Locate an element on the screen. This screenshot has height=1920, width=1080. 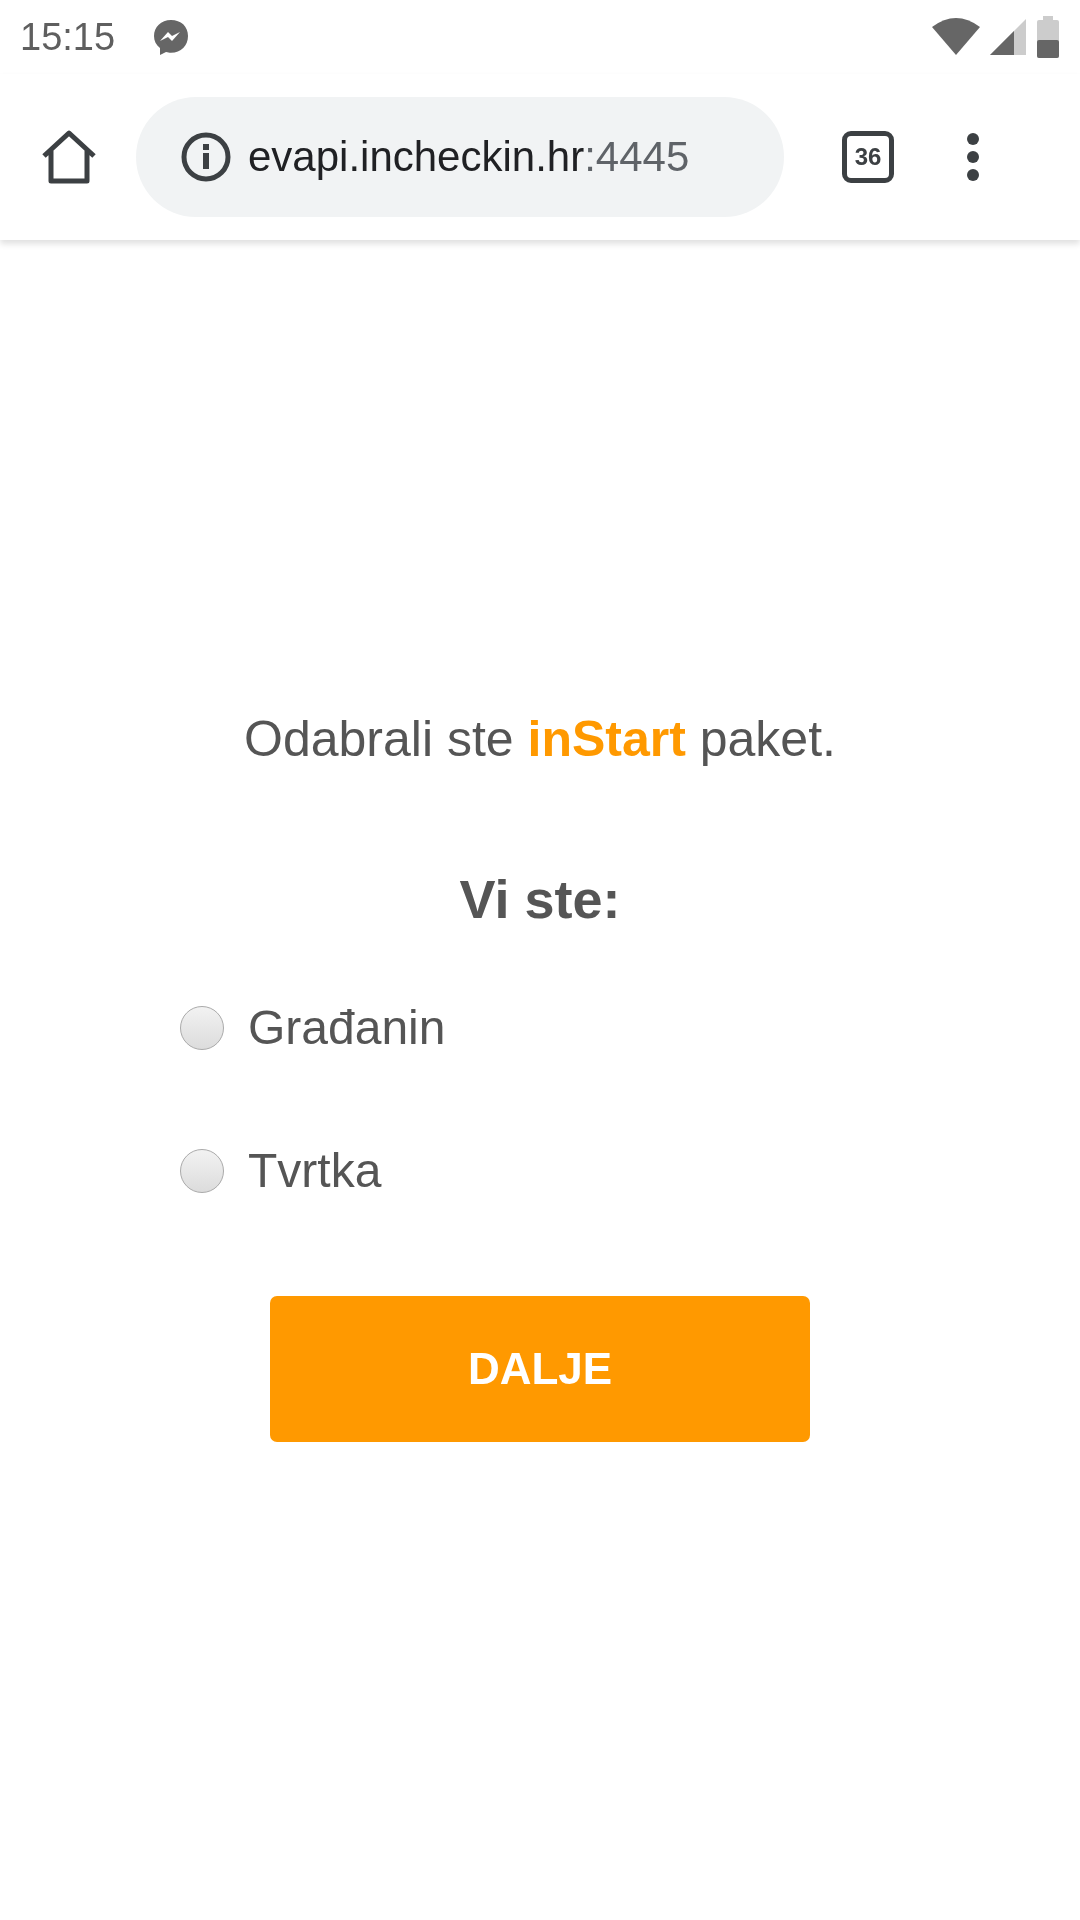
package-message: Odabrali ste inStart paket. is located at coordinates (540, 739).